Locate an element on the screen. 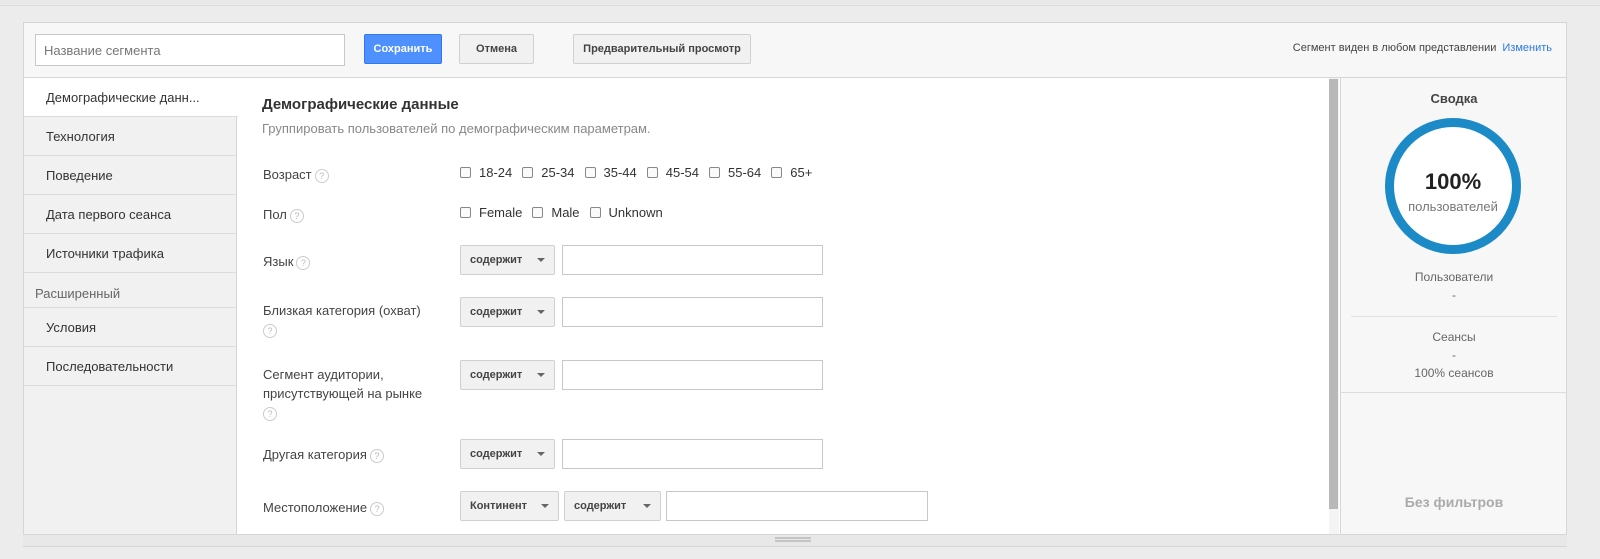 The width and height of the screenshot is (1600, 559). language-label: Язык? is located at coordinates (287, 261).